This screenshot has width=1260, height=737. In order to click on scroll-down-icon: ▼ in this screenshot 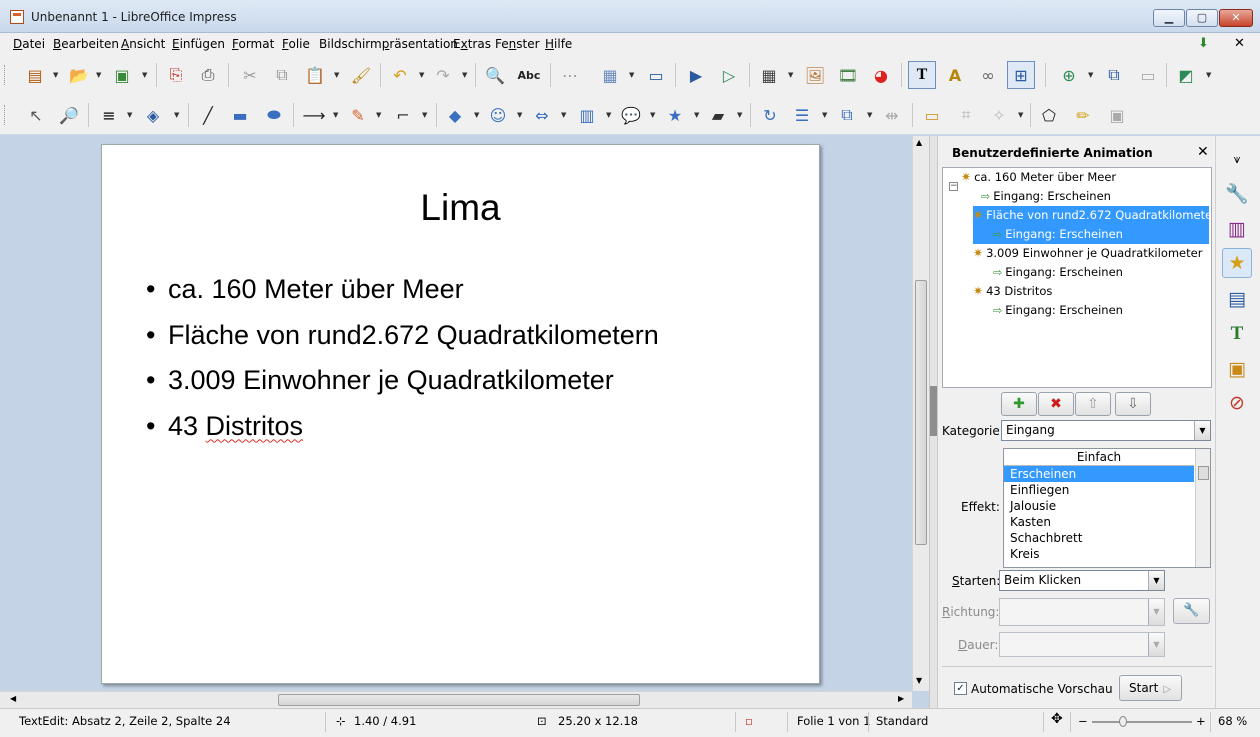, I will do `click(919, 680)`.